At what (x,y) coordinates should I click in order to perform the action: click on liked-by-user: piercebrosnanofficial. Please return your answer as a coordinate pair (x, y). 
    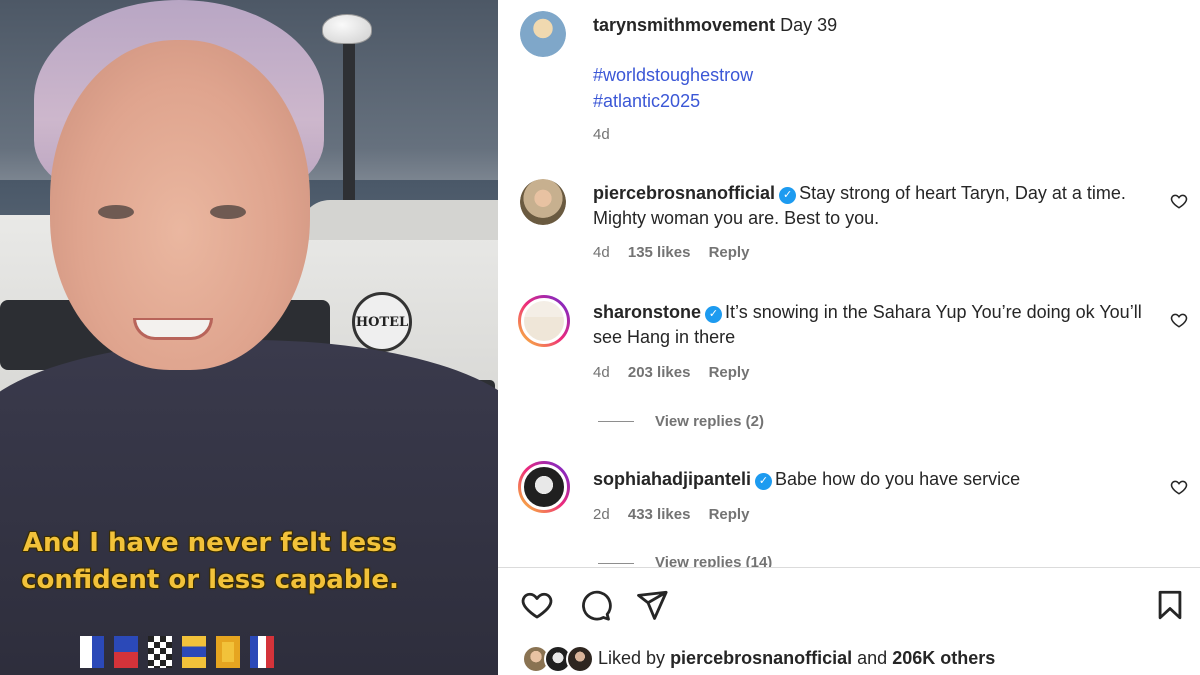
    Looking at the image, I should click on (761, 658).